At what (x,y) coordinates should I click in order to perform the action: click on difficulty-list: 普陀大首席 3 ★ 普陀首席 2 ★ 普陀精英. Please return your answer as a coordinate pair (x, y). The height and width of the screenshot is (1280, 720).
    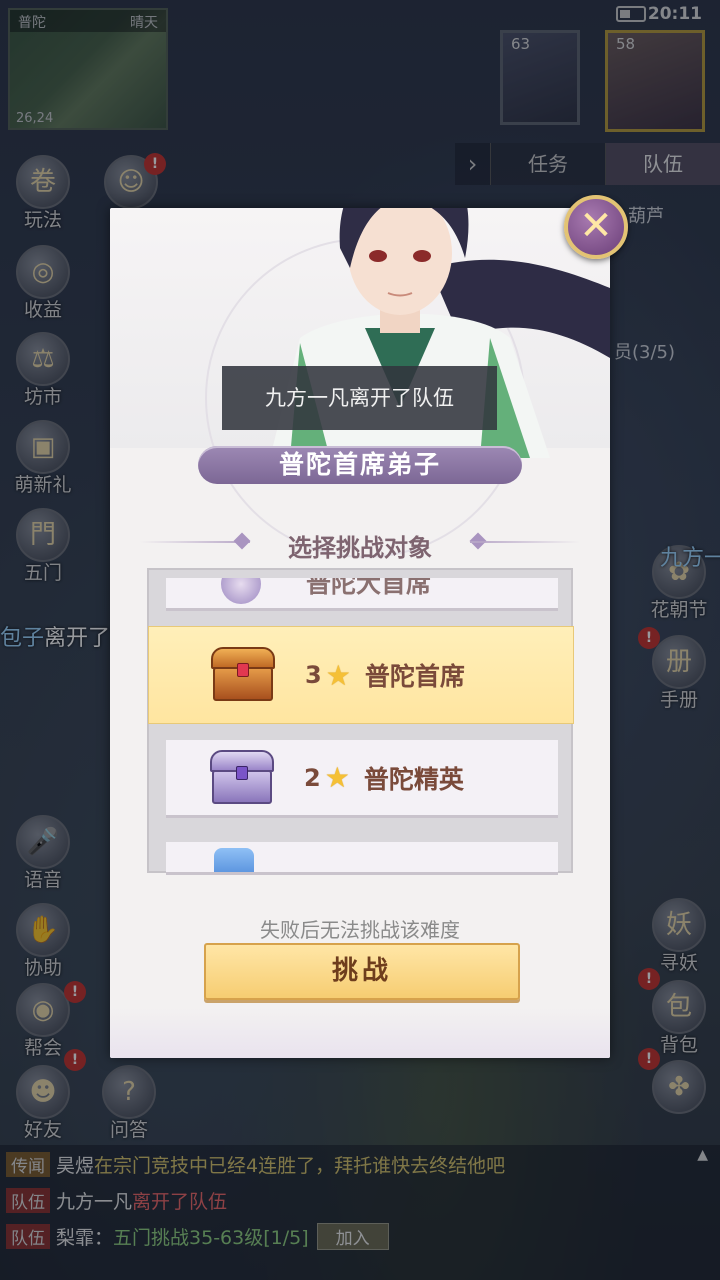
    Looking at the image, I should click on (360, 721).